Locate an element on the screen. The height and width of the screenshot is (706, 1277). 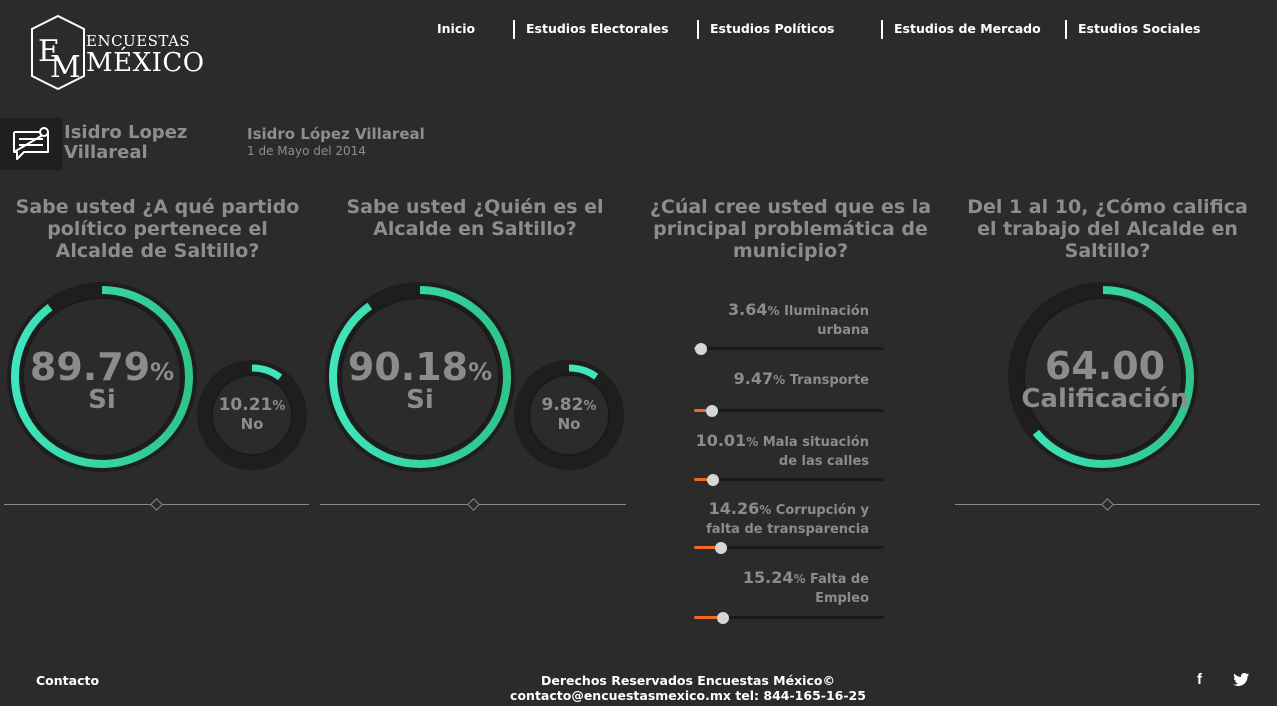
q2-si-label: Si is located at coordinates (420, 400).